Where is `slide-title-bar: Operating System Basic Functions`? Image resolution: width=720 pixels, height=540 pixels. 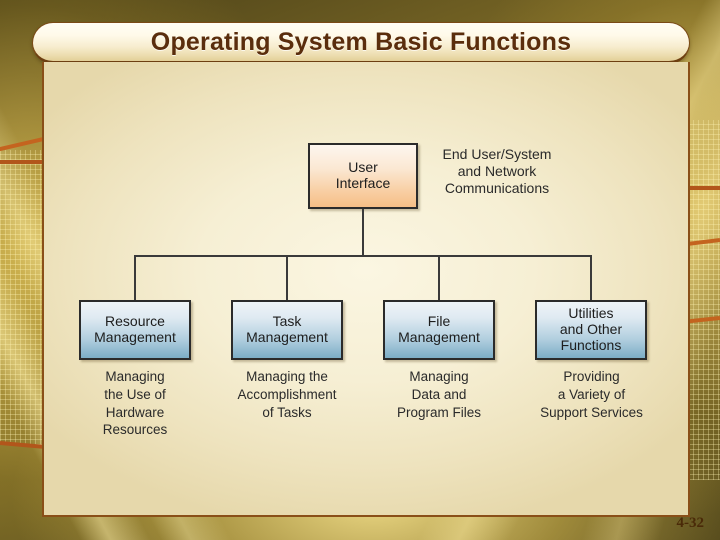 slide-title-bar: Operating System Basic Functions is located at coordinates (361, 43).